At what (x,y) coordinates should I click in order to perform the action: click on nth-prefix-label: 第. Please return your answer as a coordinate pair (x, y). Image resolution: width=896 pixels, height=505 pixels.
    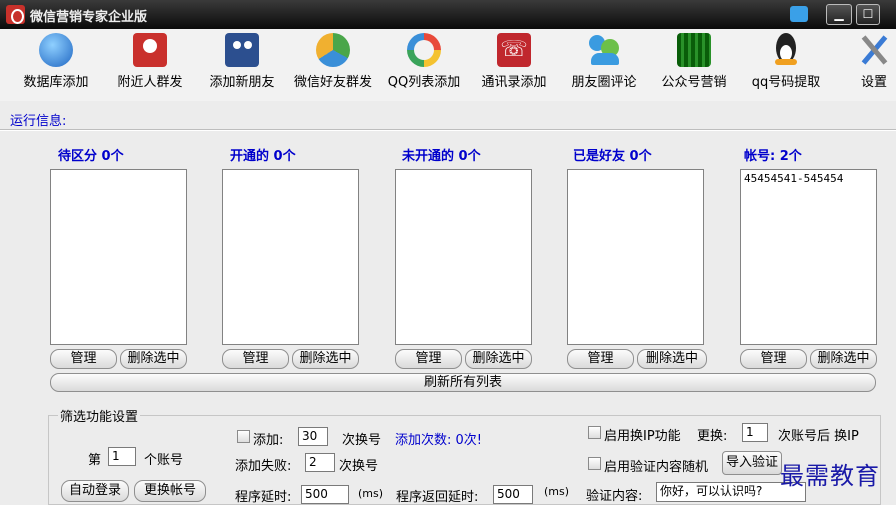
    Looking at the image, I should click on (95, 460).